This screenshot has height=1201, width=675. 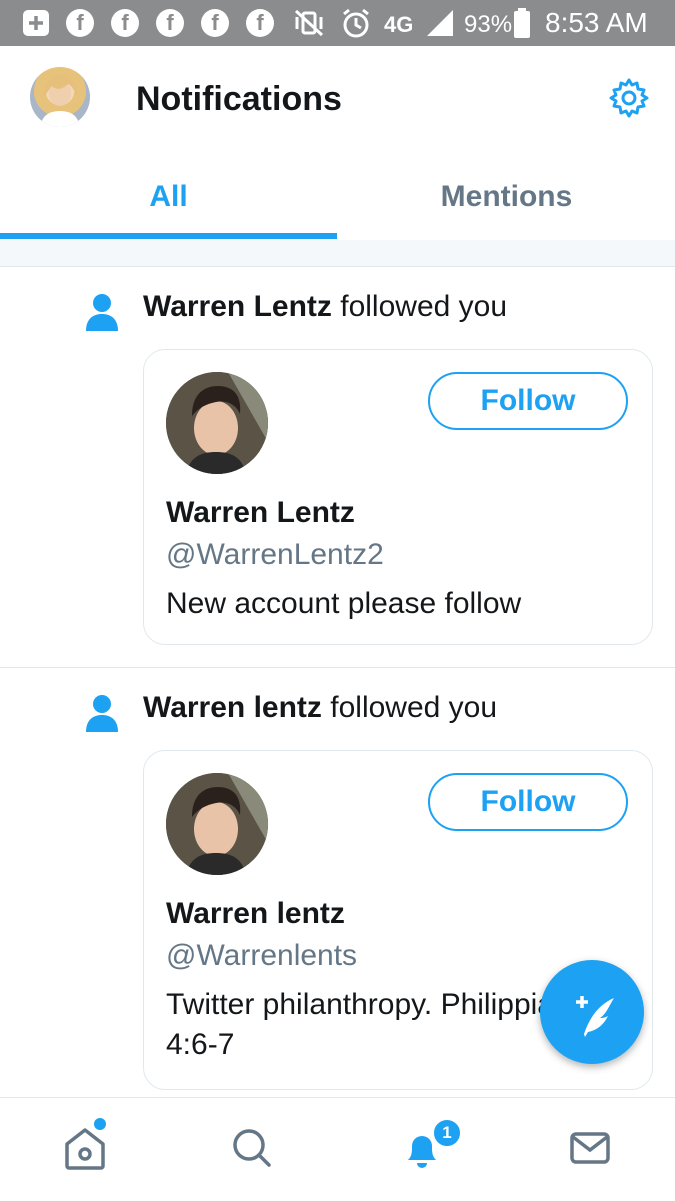 I want to click on clock: 8:53 AM, so click(x=596, y=22).